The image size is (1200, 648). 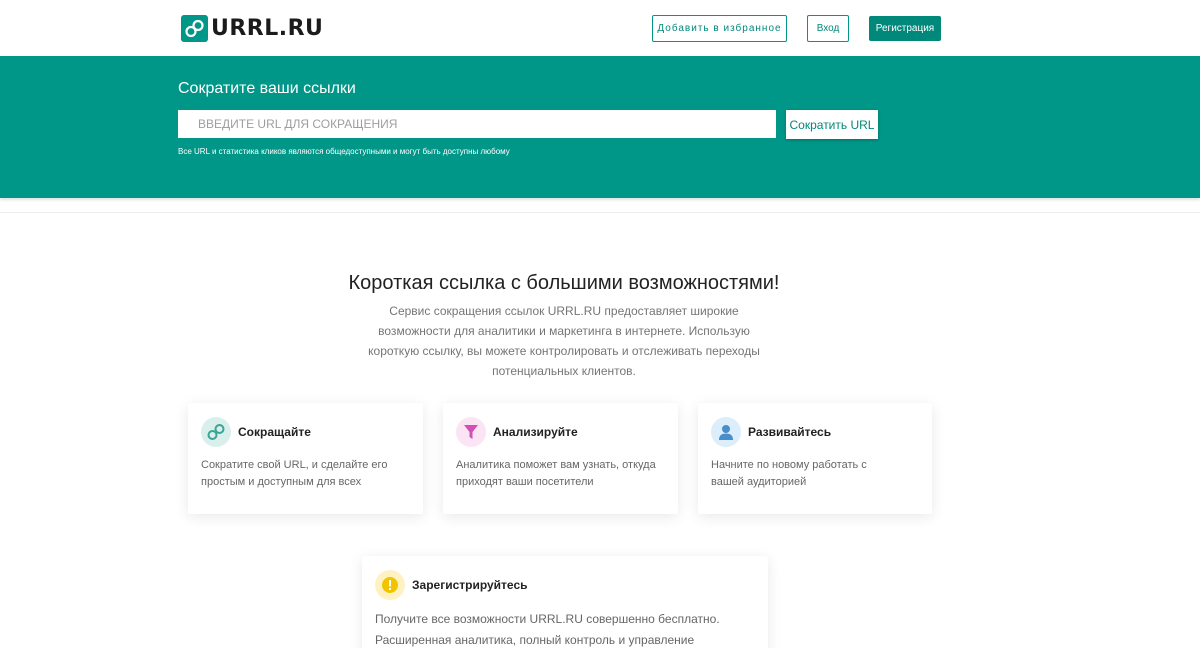 What do you see at coordinates (470, 585) in the screenshot?
I see `feature-title: Зарегистрируйтесь` at bounding box center [470, 585].